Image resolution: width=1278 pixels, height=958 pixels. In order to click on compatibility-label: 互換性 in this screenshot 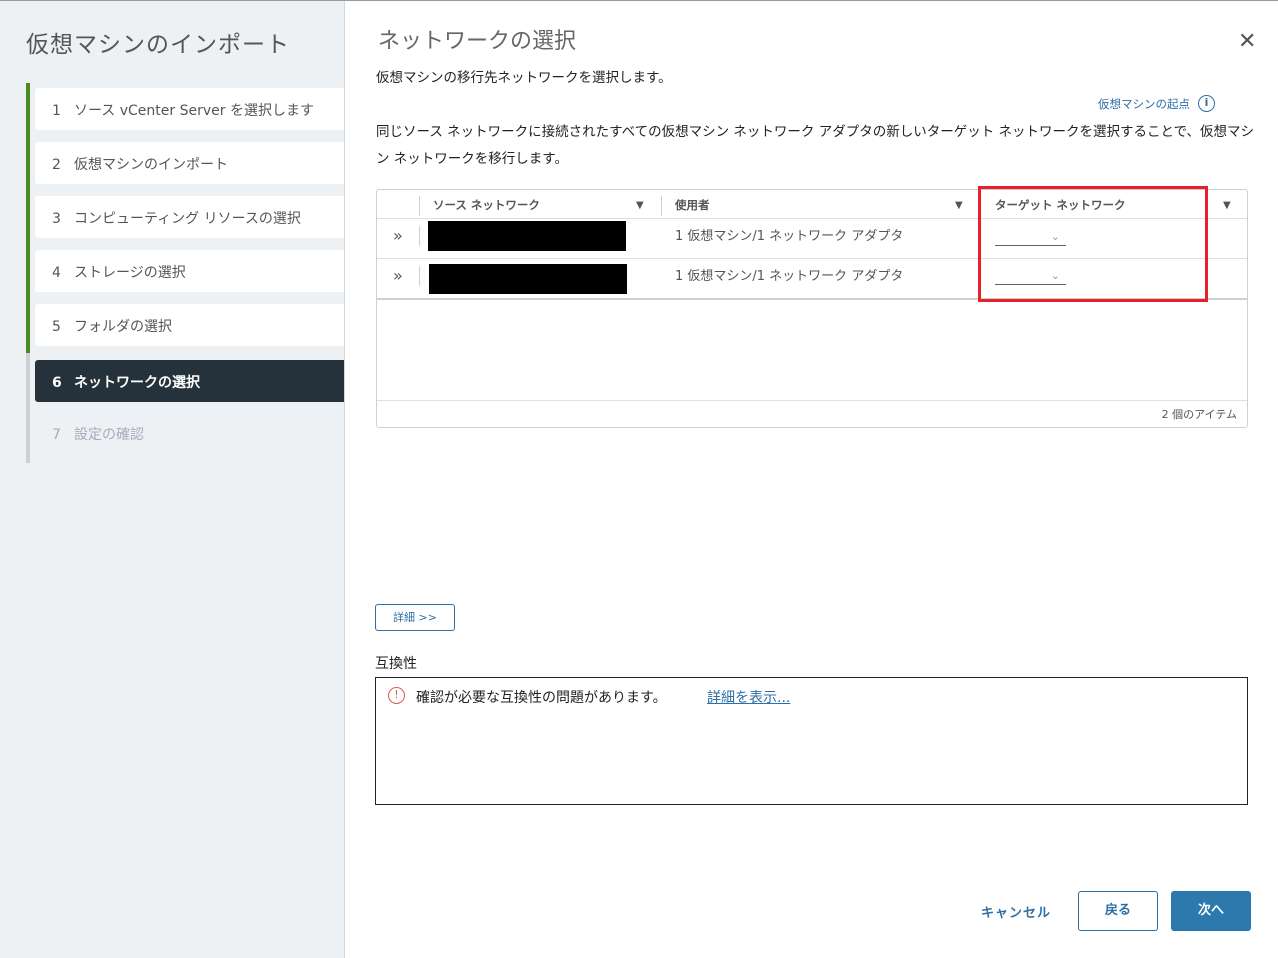, I will do `click(396, 664)`.